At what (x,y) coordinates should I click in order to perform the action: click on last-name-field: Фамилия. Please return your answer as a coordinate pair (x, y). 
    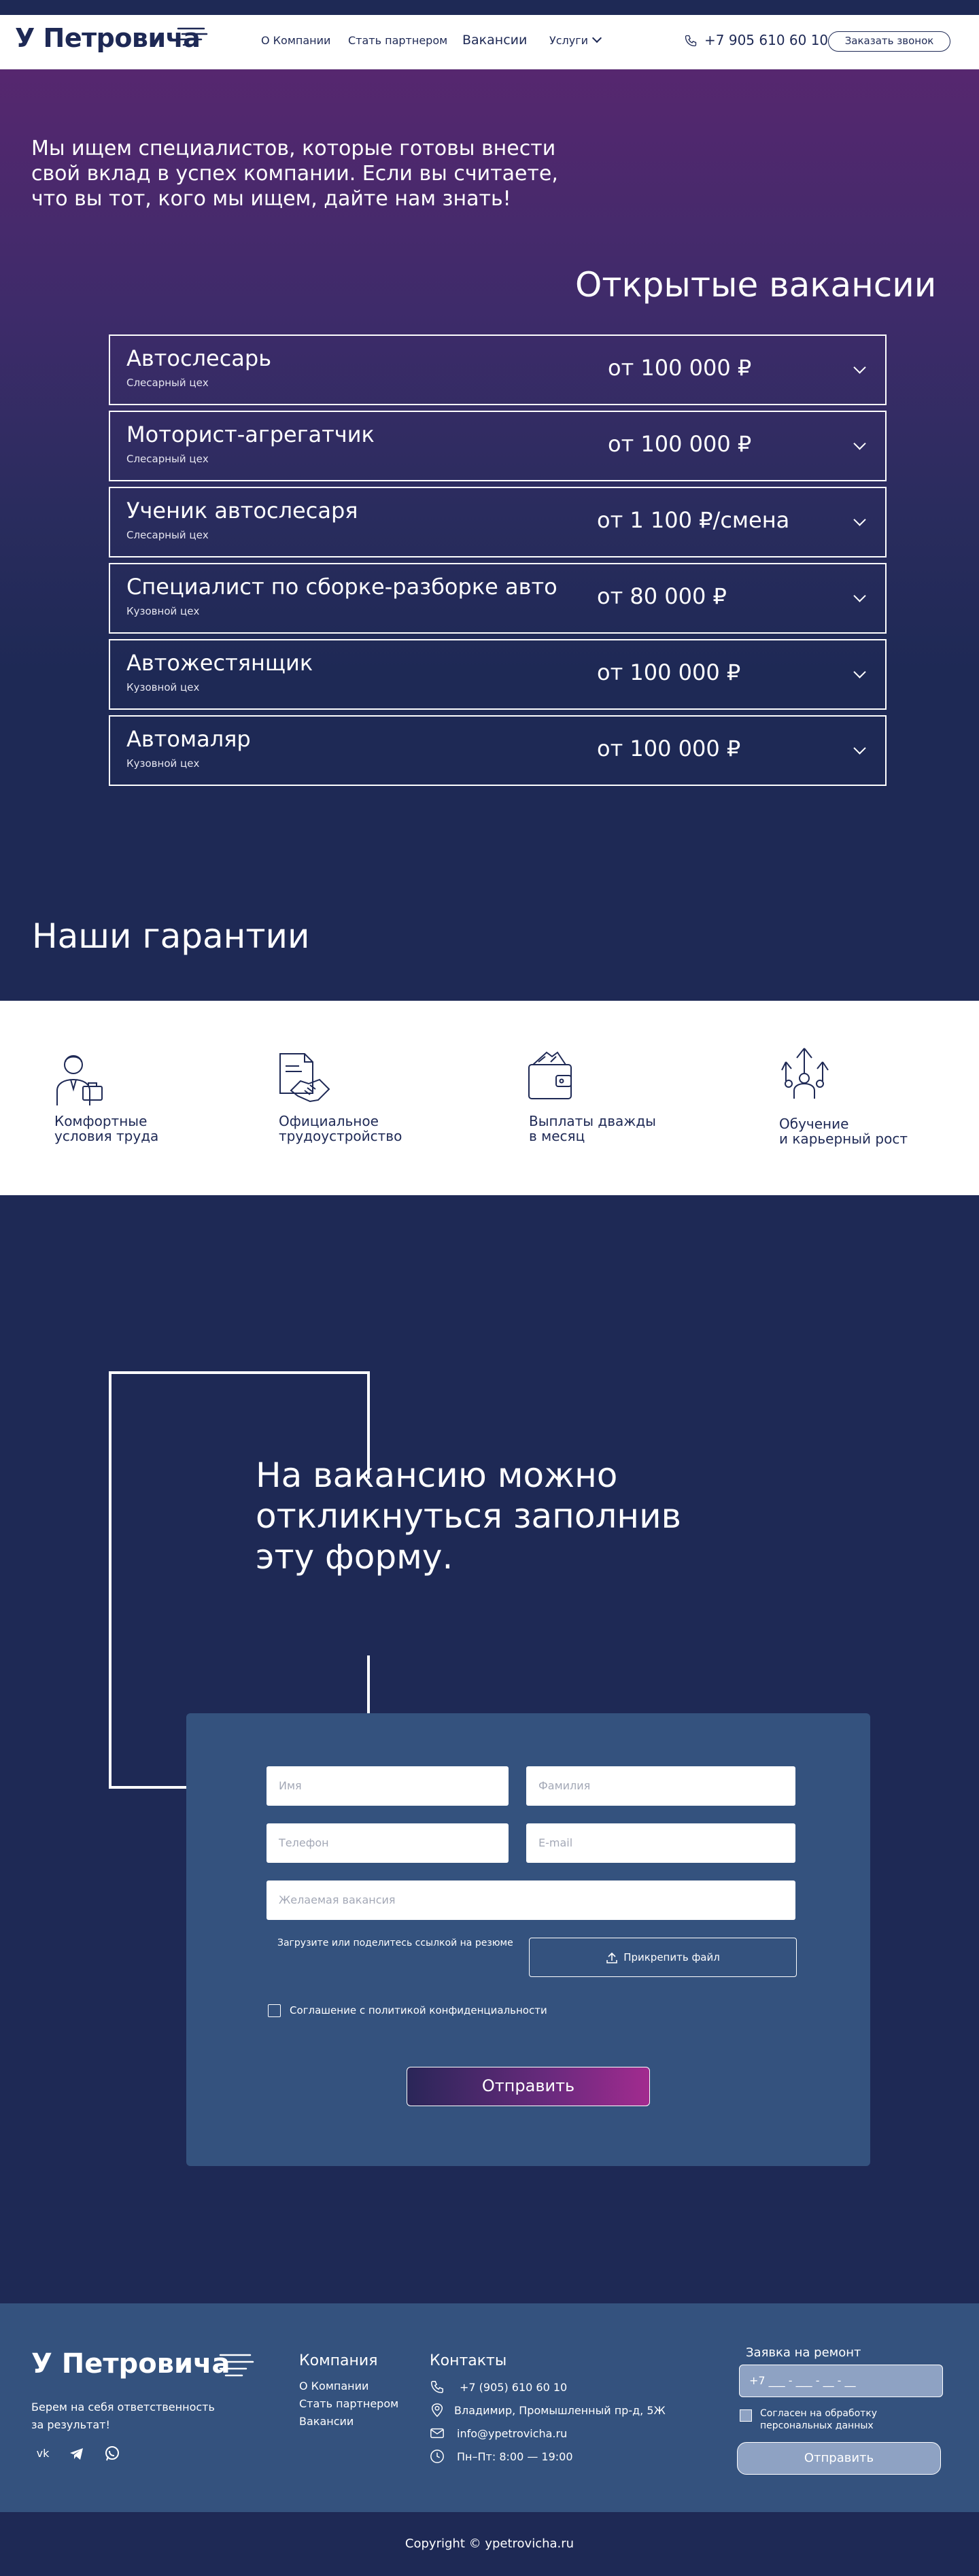
    Looking at the image, I should click on (660, 1786).